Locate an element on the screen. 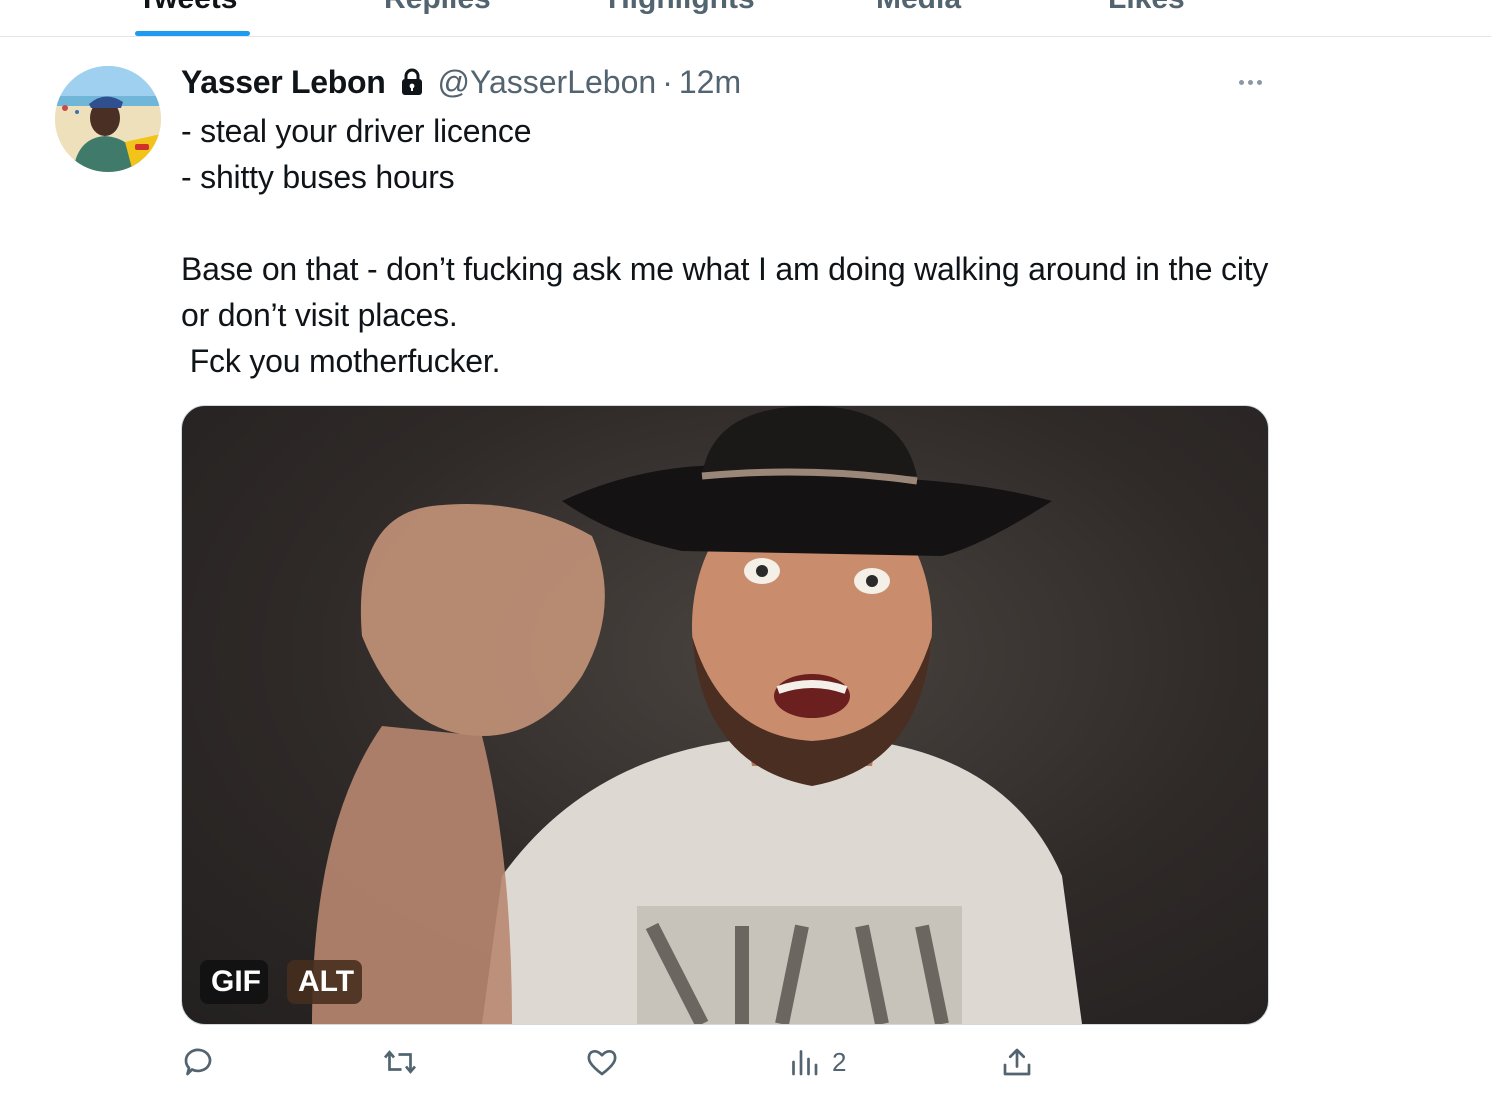 Image resolution: width=1491 pixels, height=1104 pixels. display-name: Yasser Lebon is located at coordinates (283, 82).